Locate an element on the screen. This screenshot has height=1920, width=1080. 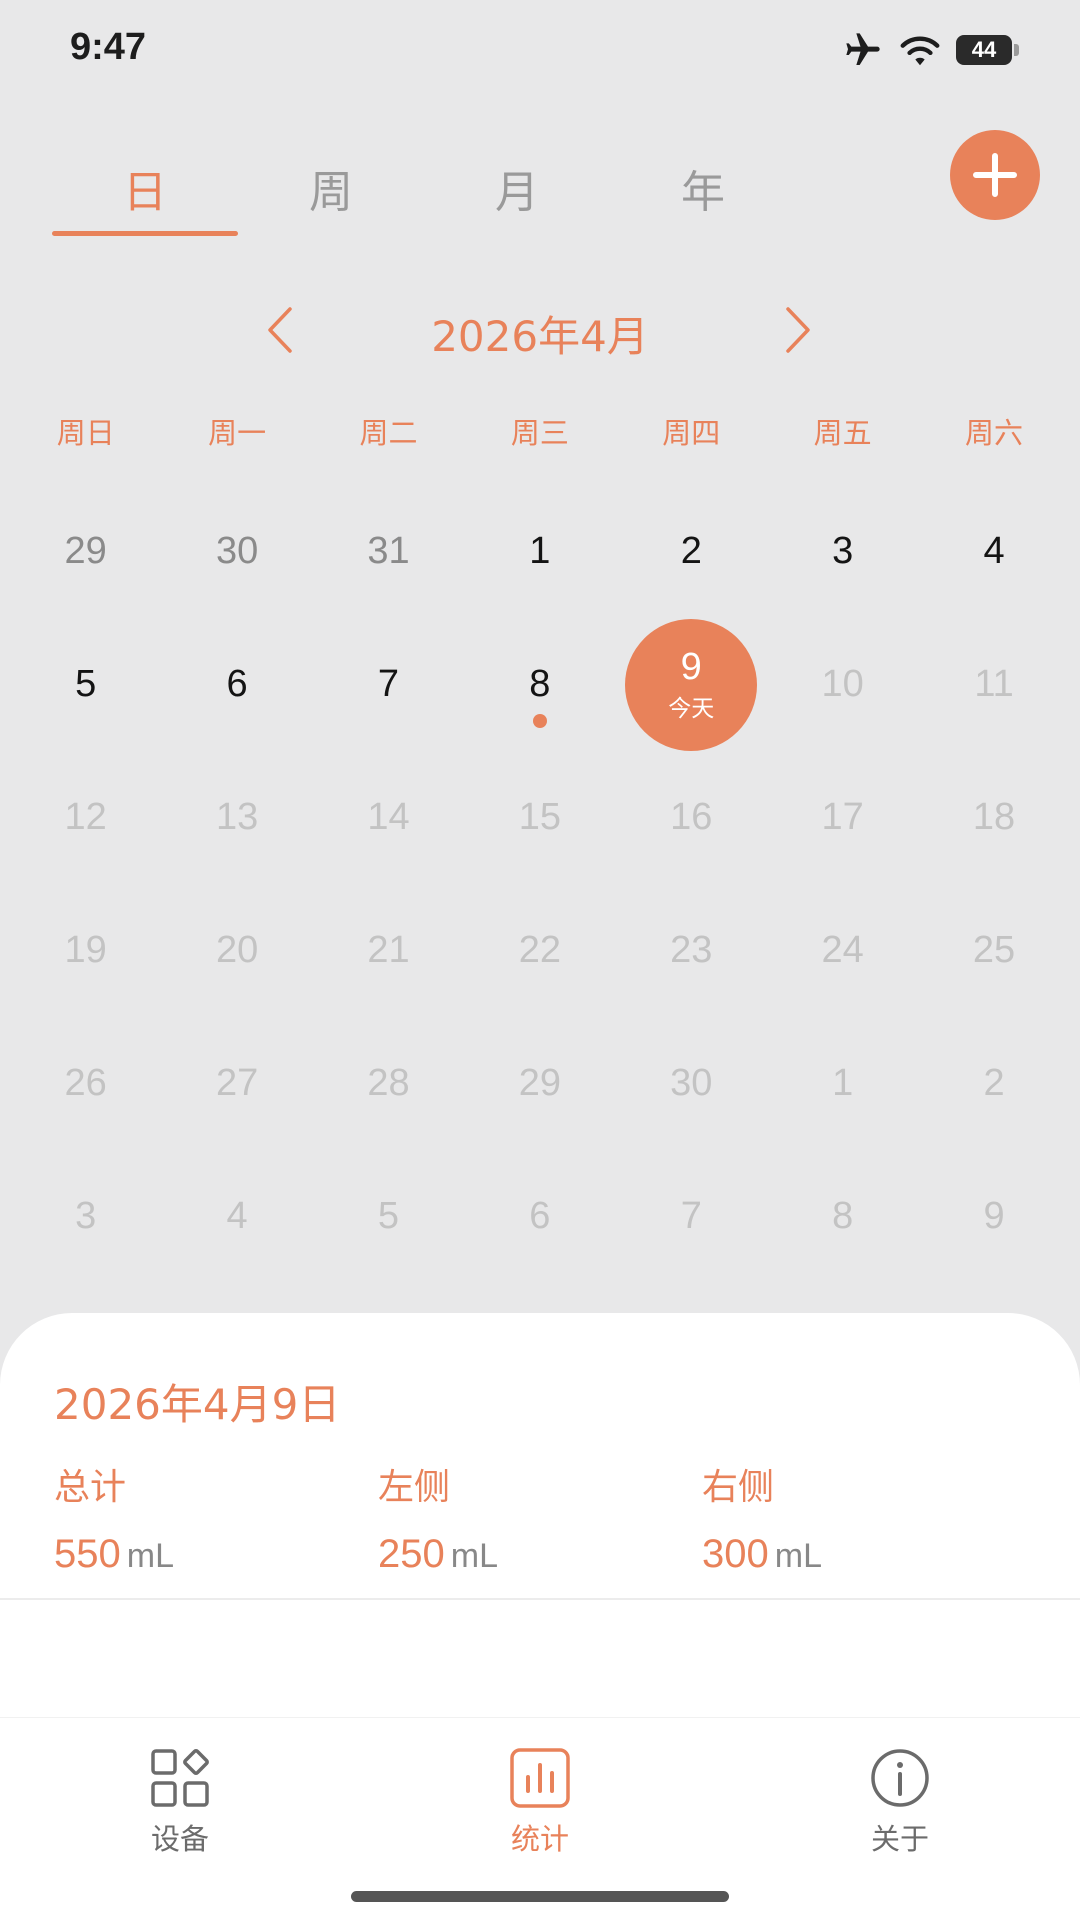
chevron-left-icon is located at coordinates (280, 330).